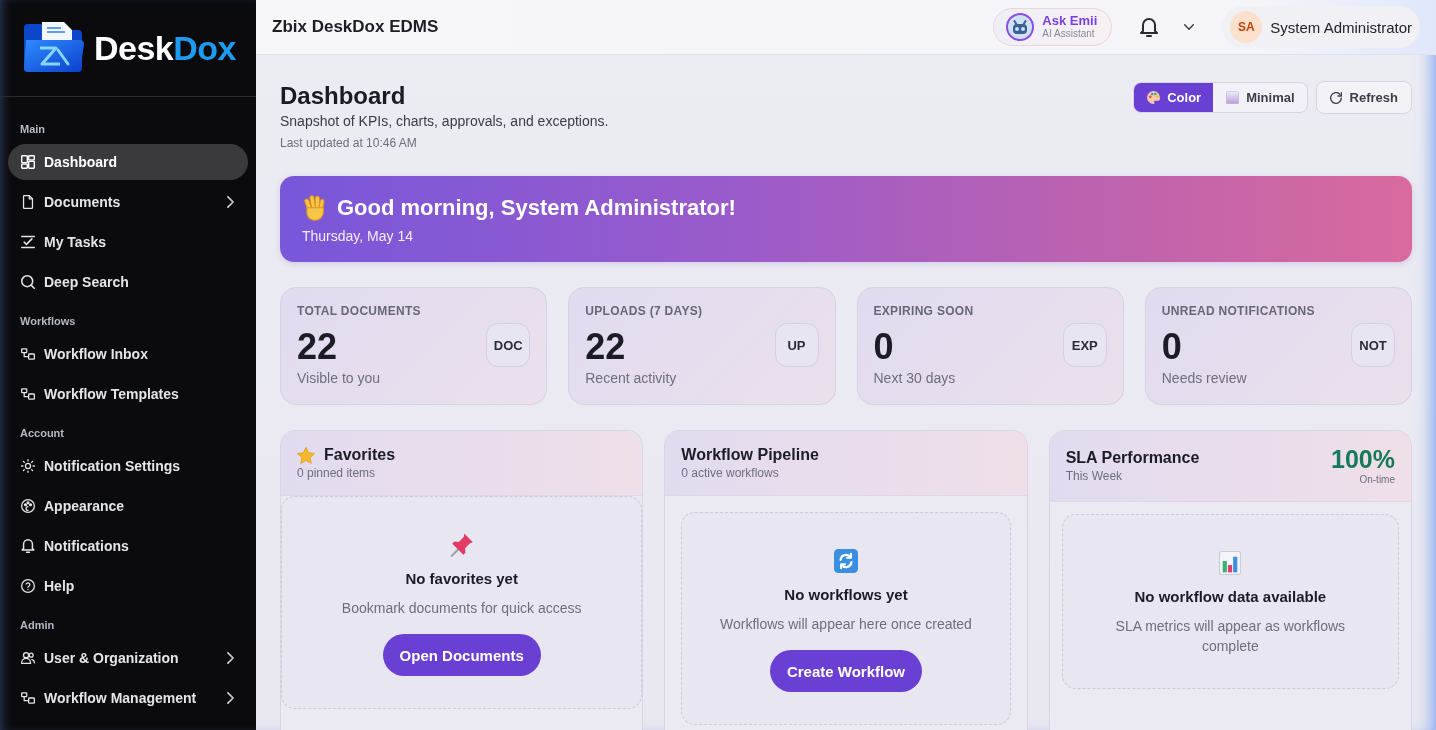 The height and width of the screenshot is (730, 1436). I want to click on metric-value: 100%, so click(1363, 459).